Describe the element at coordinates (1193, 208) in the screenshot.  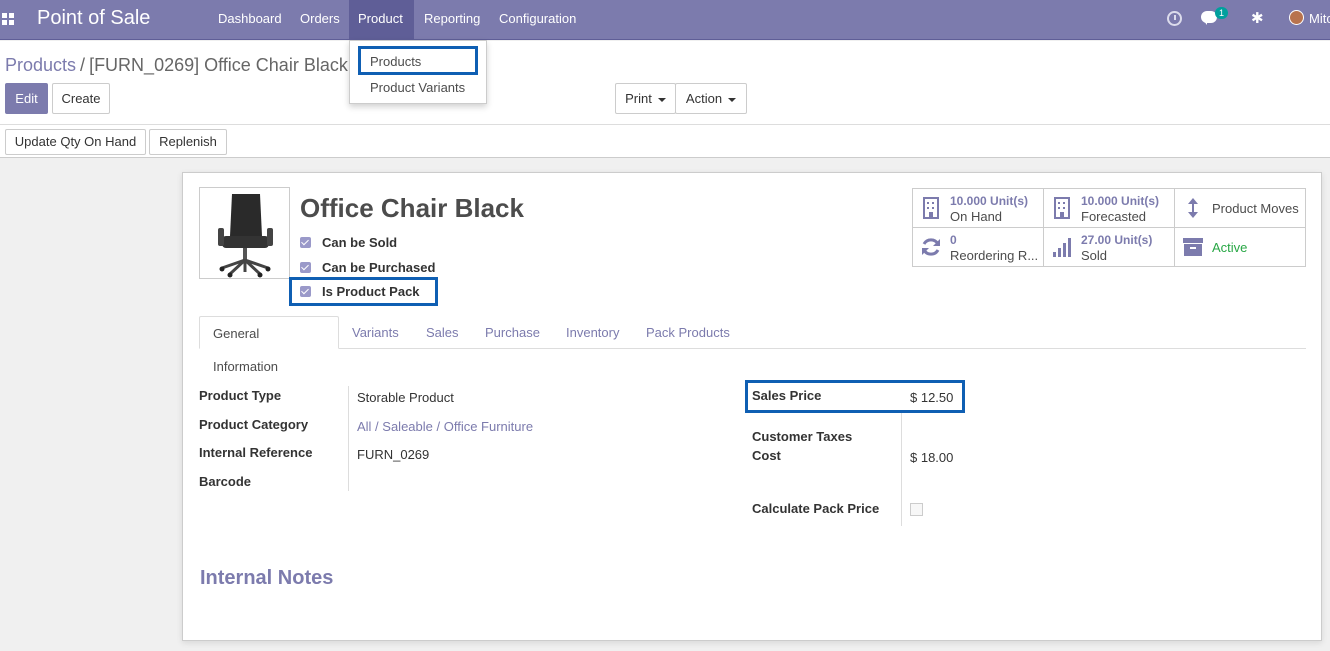
I see `arrows-vertical-icon` at that location.